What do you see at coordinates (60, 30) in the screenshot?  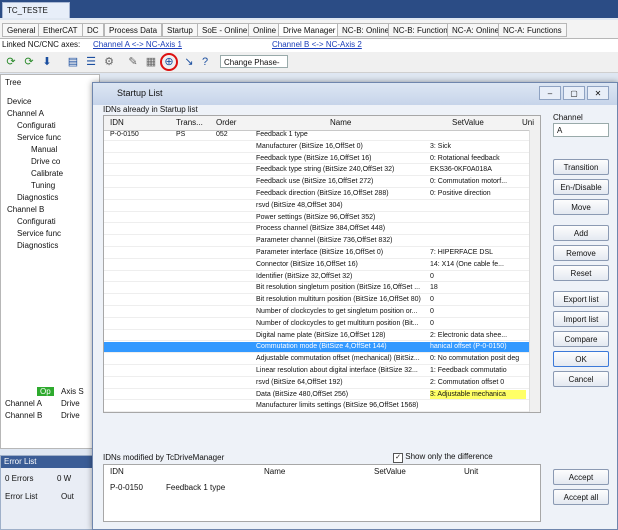 I see `tab-ethercat: EtherCAT` at bounding box center [60, 30].